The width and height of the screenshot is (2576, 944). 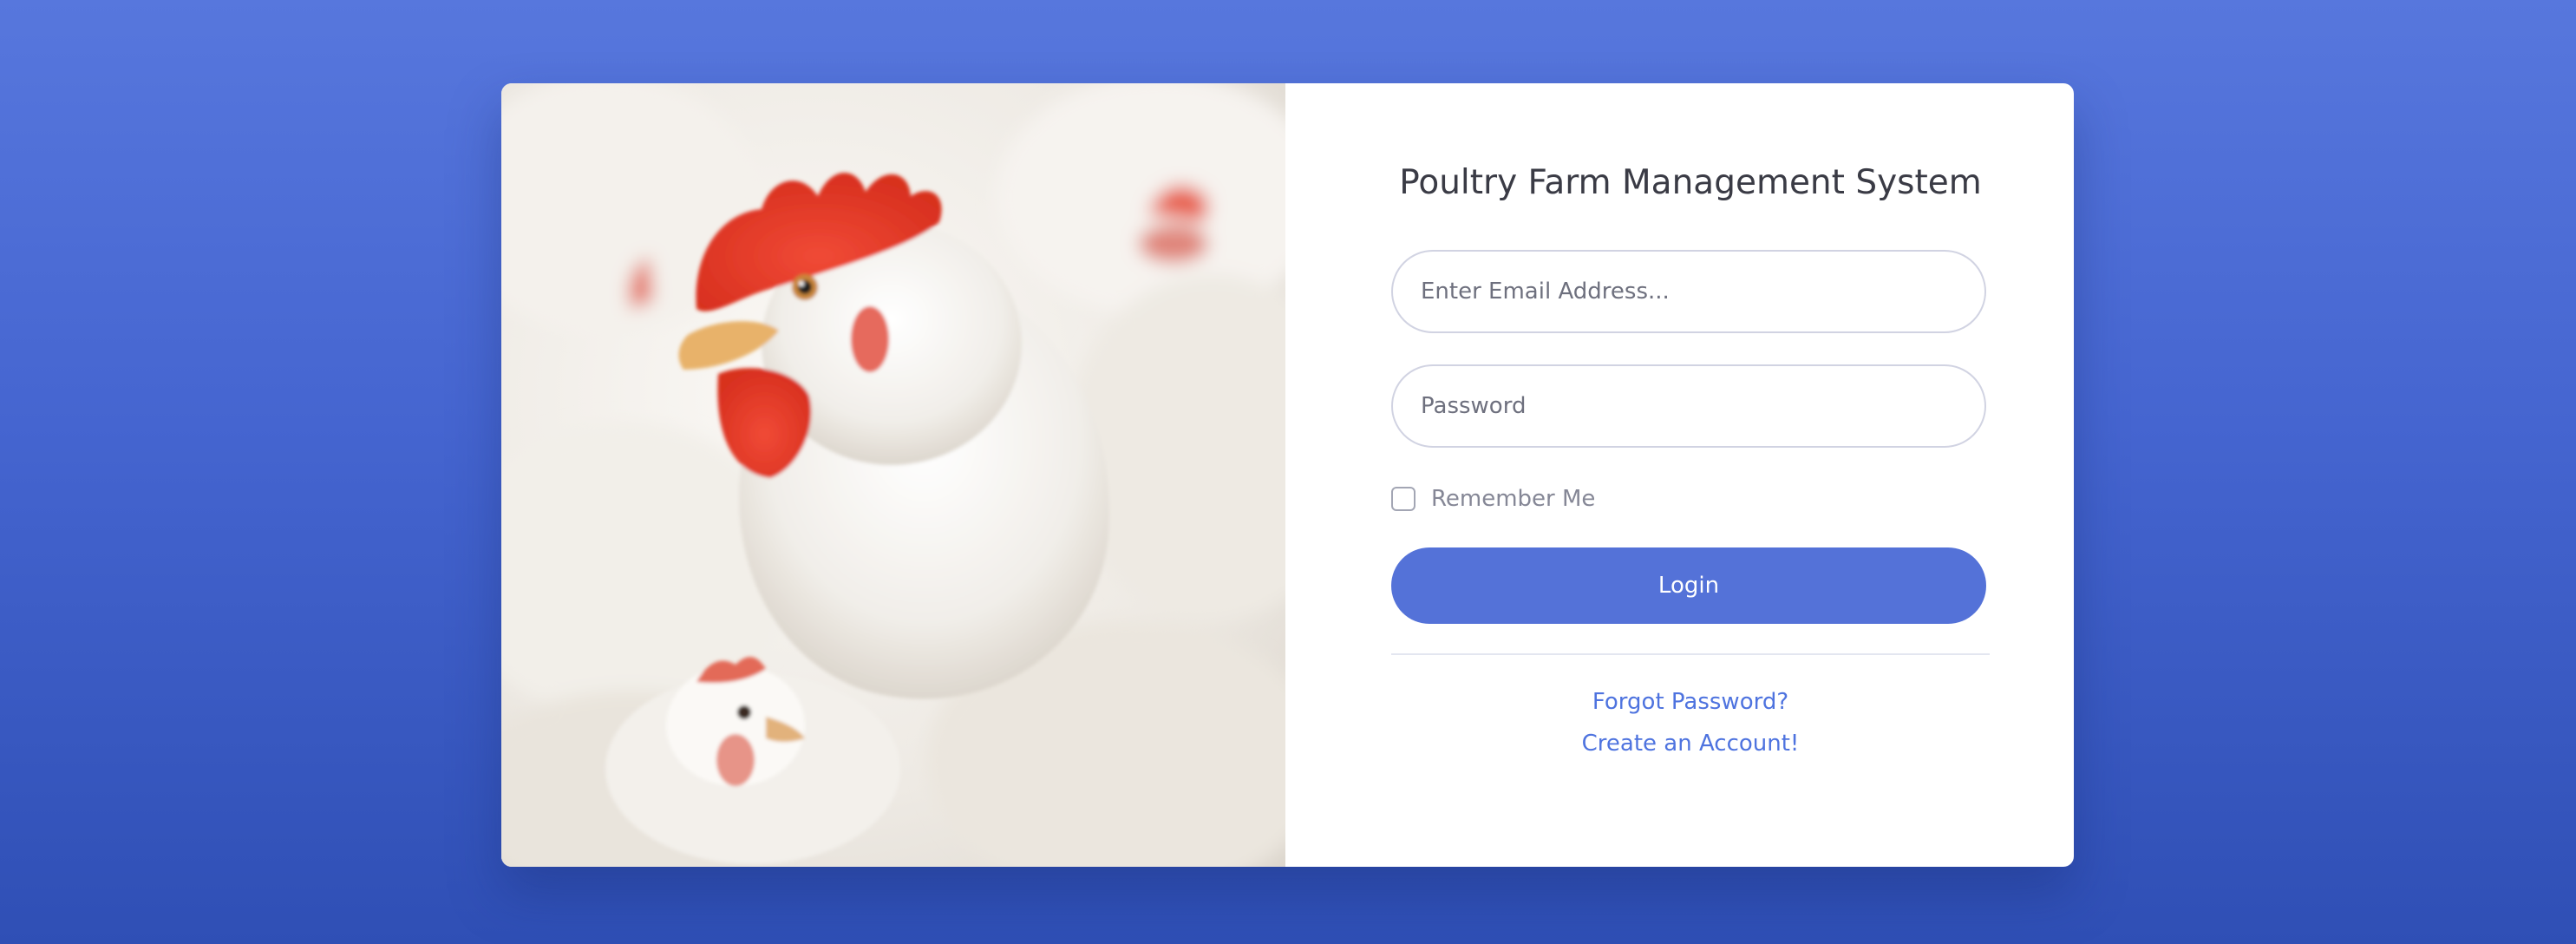 What do you see at coordinates (1688, 406) in the screenshot?
I see `password-field` at bounding box center [1688, 406].